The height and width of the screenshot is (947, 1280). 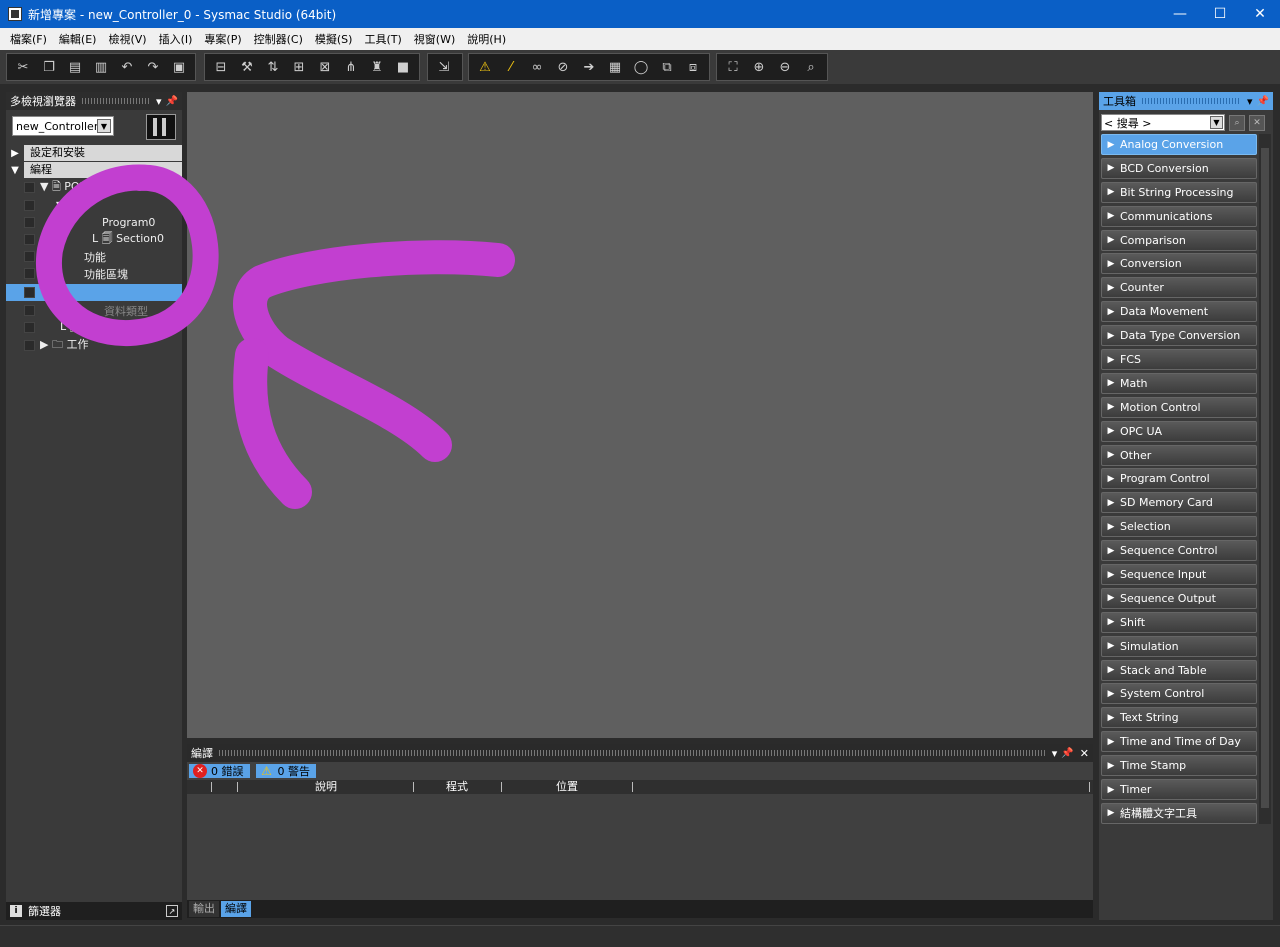 I want to click on toolbox-item: ▶ Stack and Table, so click(x=1179, y=670).